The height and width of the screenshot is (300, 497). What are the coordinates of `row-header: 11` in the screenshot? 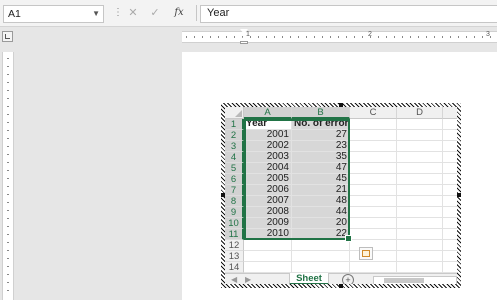 It's located at (234, 234).